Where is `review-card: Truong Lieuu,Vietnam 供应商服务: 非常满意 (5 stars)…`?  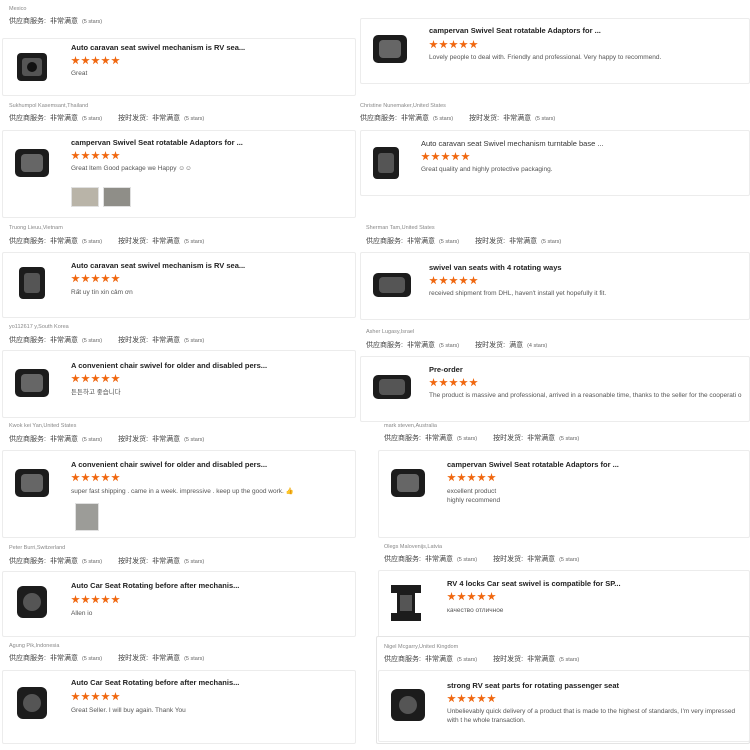 review-card: Truong Lieuu,Vietnam 供应商服务: 非常满意 (5 stars)… is located at coordinates (178, 272).